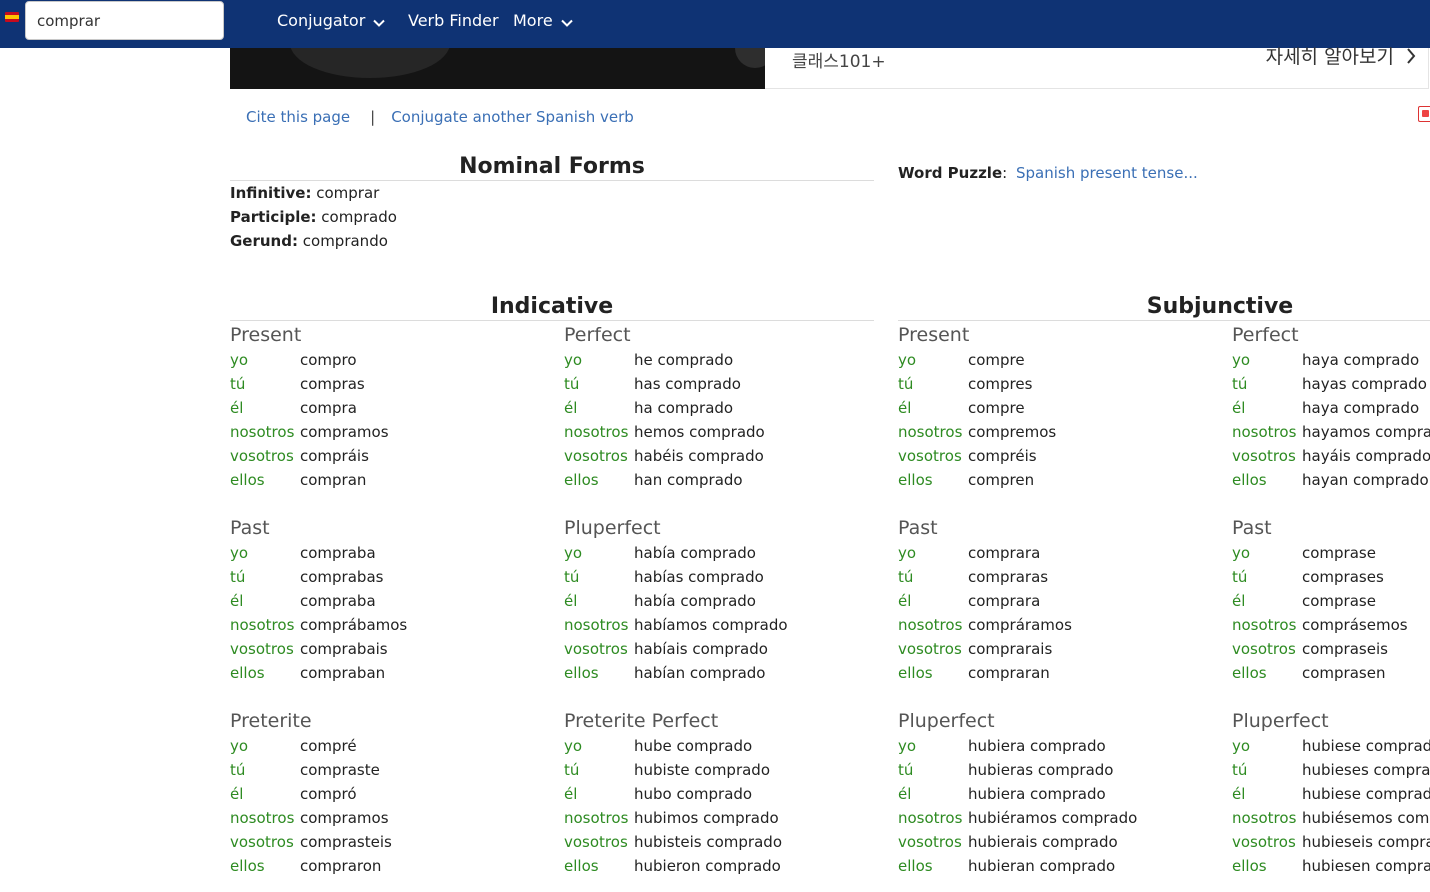 The image size is (1430, 892). Describe the element at coordinates (309, 384) in the screenshot. I see `conjugation-row: tú compras` at that location.